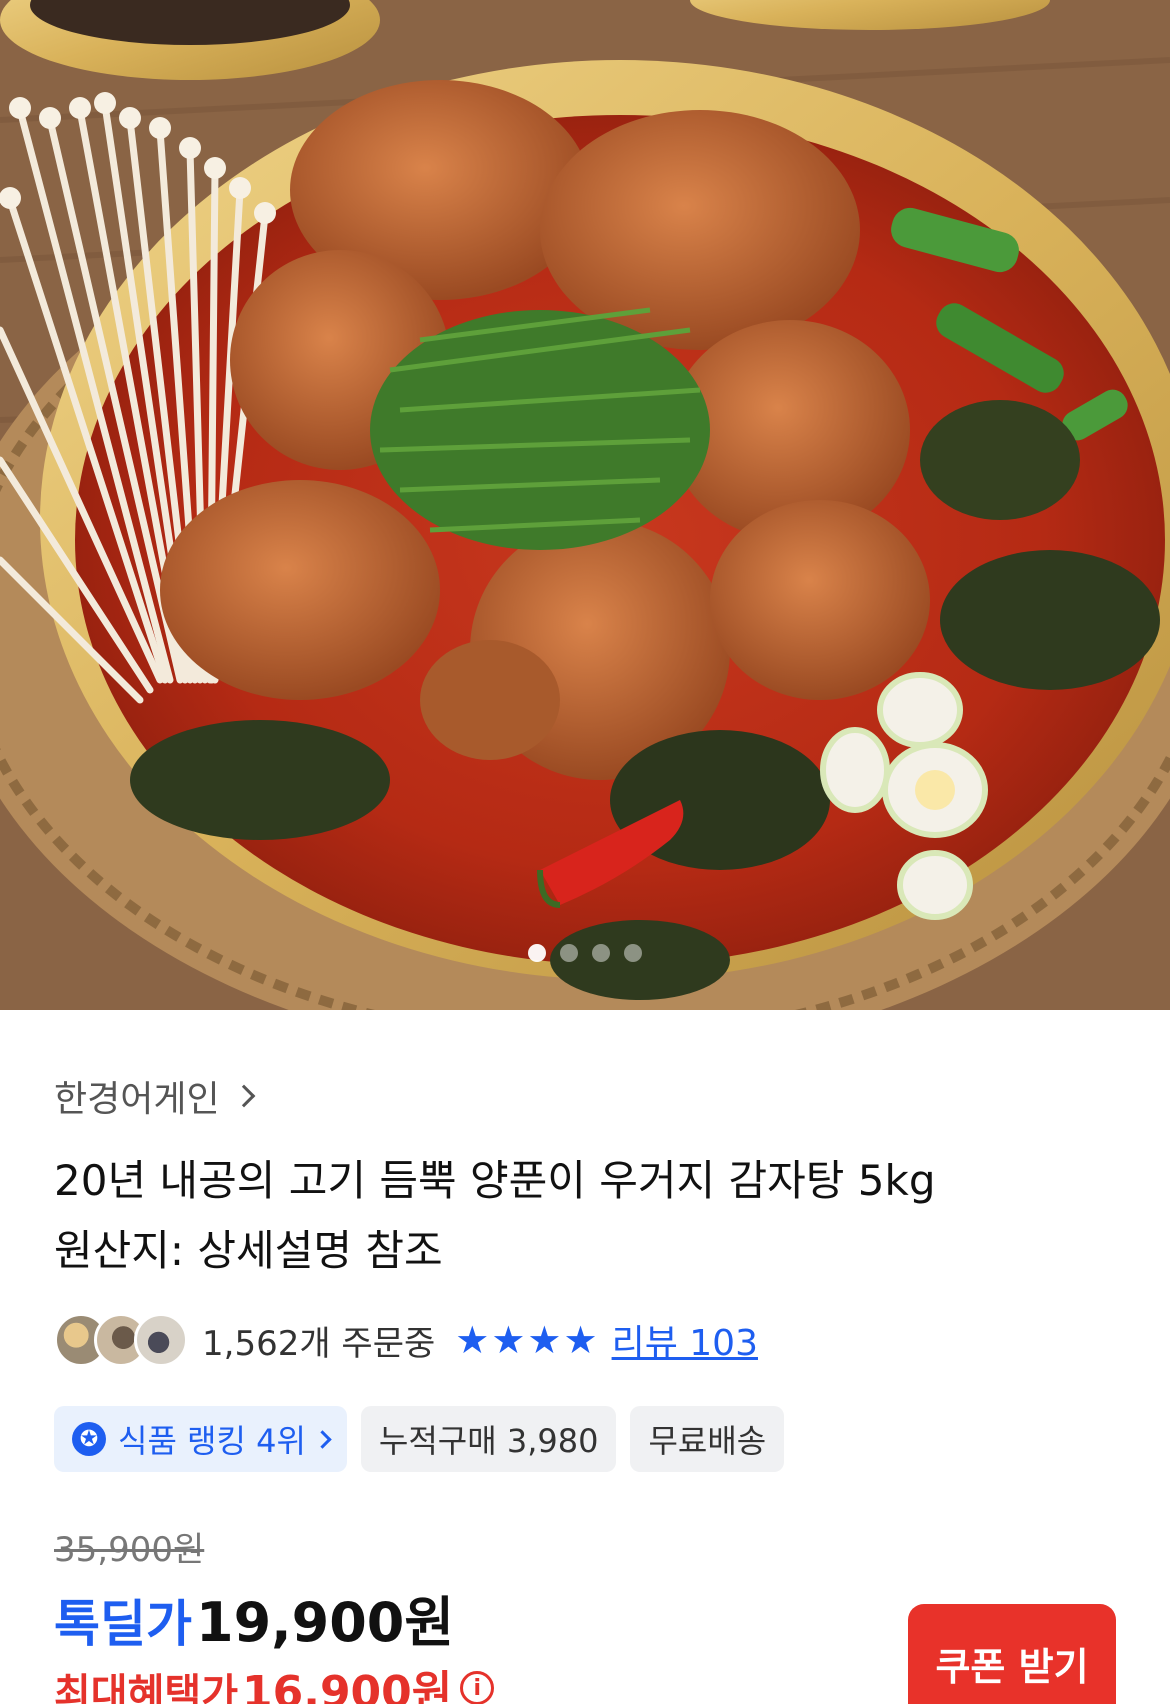  I want to click on order-count: 1,562개 주문중, so click(319, 1343).